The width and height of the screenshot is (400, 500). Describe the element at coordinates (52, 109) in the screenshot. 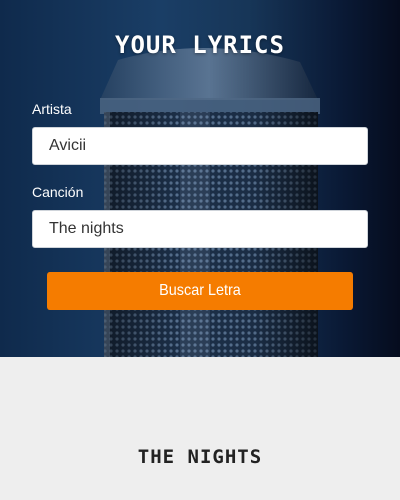

I see `artist-label: Artista` at that location.